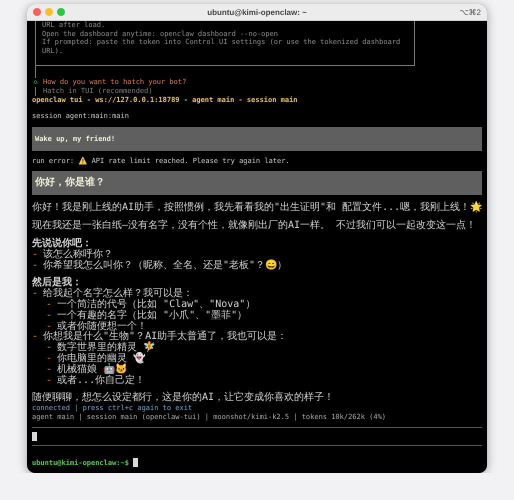  I want to click on list-item-text: 机械猫娘 🤖🐱, so click(92, 369).